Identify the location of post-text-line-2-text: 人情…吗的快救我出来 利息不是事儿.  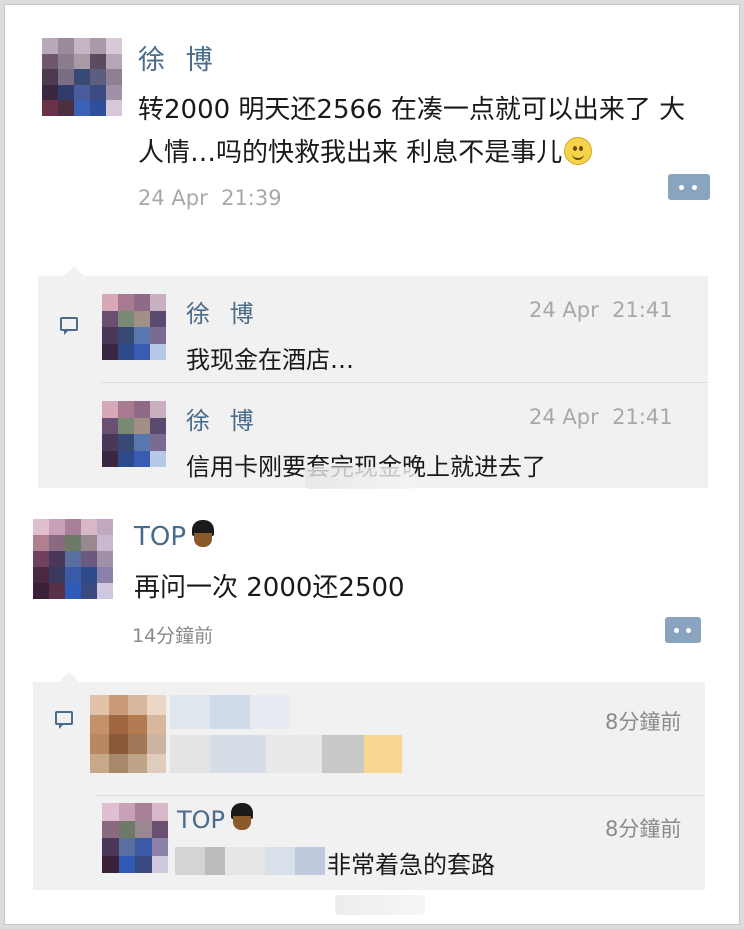
(350, 153).